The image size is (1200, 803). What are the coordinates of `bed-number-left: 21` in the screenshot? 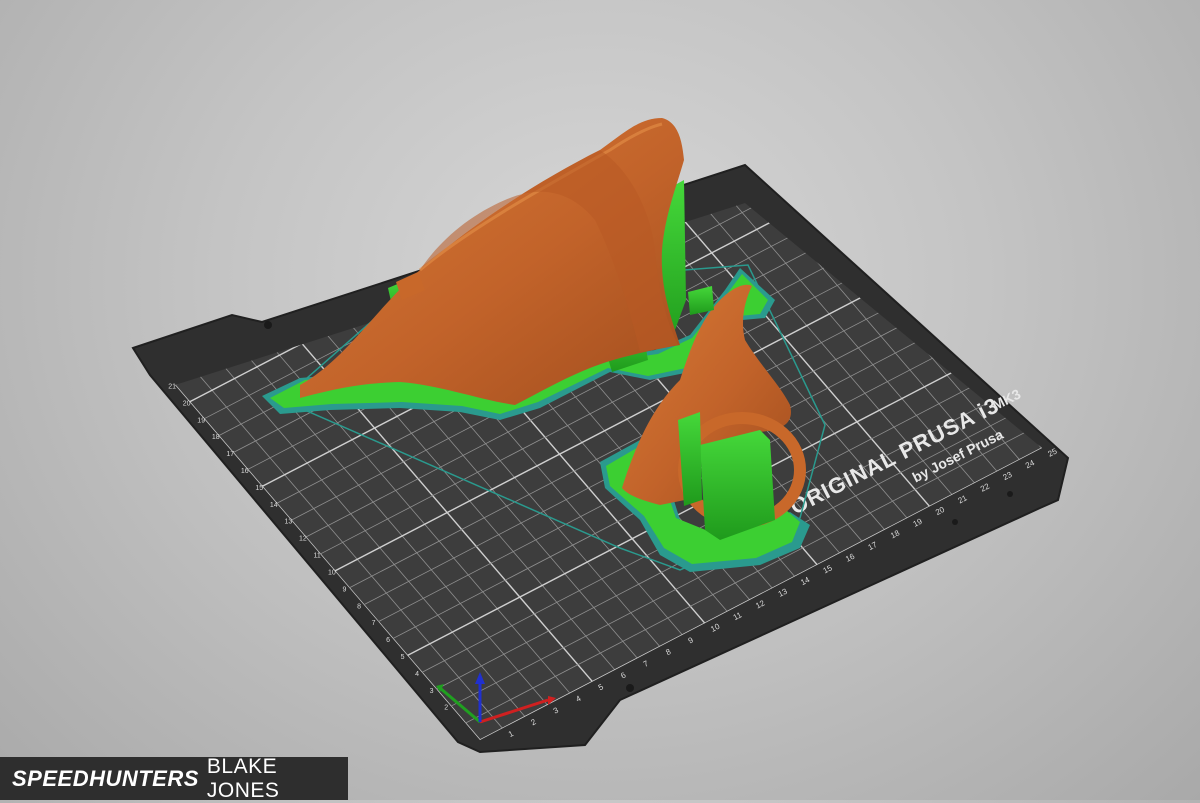 It's located at (172, 387).